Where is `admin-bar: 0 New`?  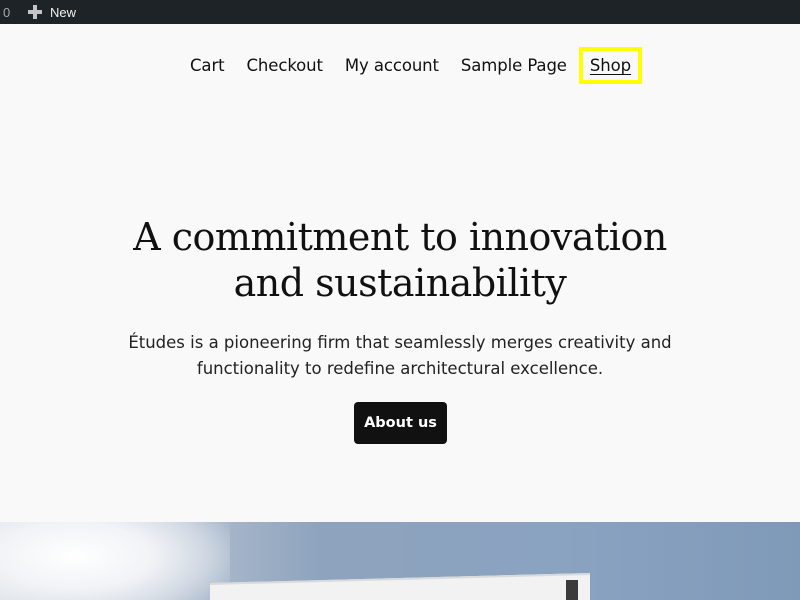 admin-bar: 0 New is located at coordinates (400, 12).